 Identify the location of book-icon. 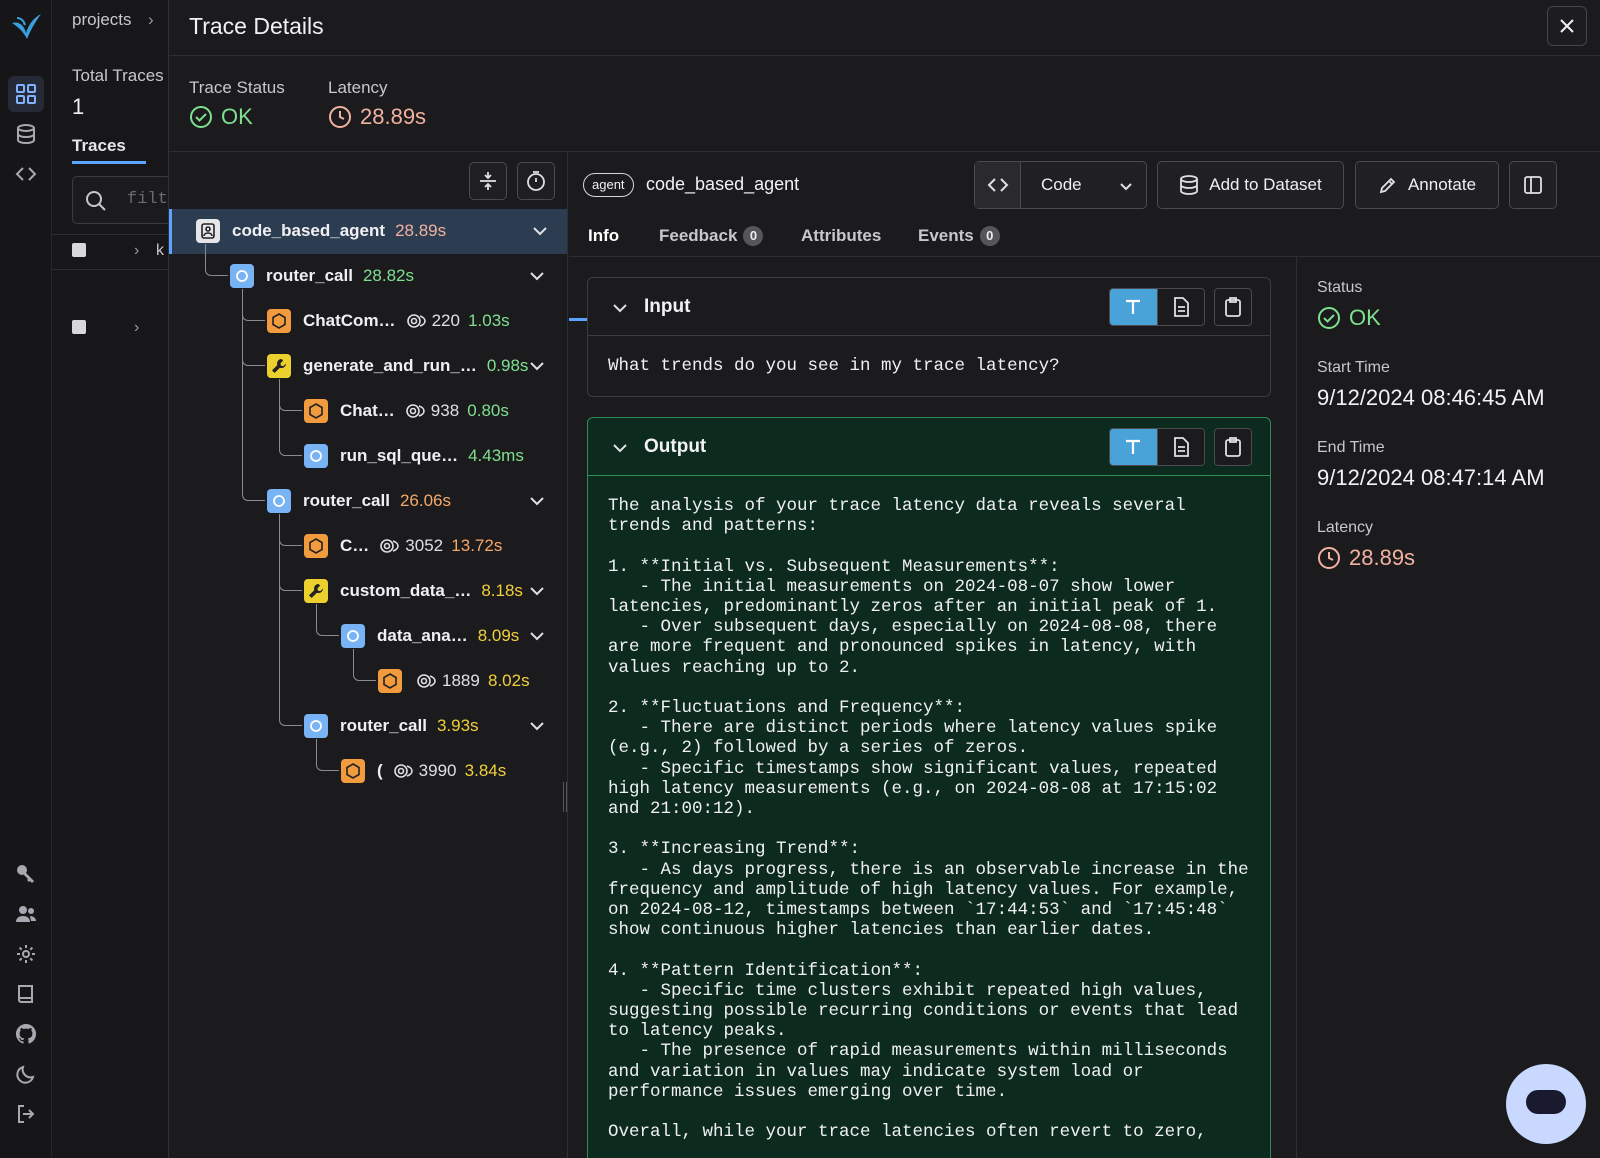
(26, 994).